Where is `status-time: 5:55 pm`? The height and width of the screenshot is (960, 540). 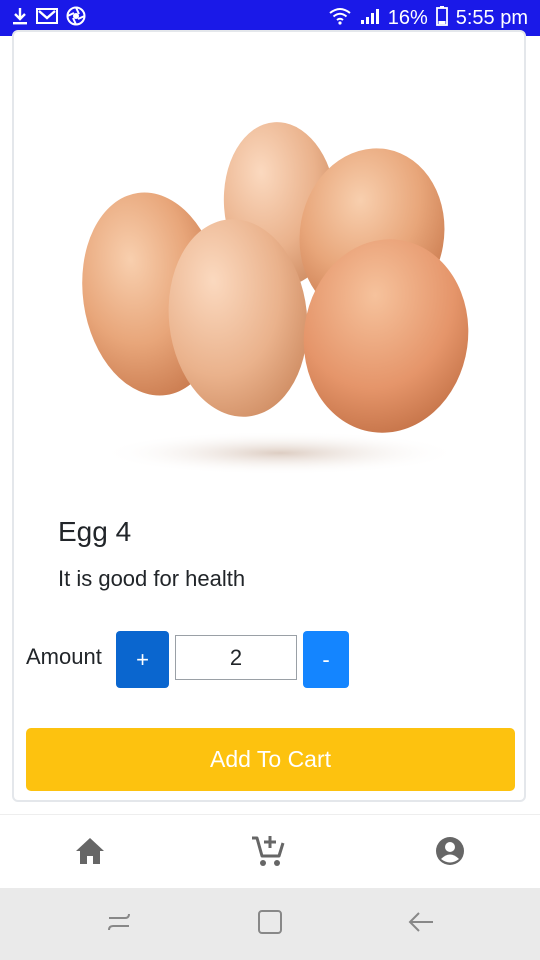 status-time: 5:55 pm is located at coordinates (491, 17).